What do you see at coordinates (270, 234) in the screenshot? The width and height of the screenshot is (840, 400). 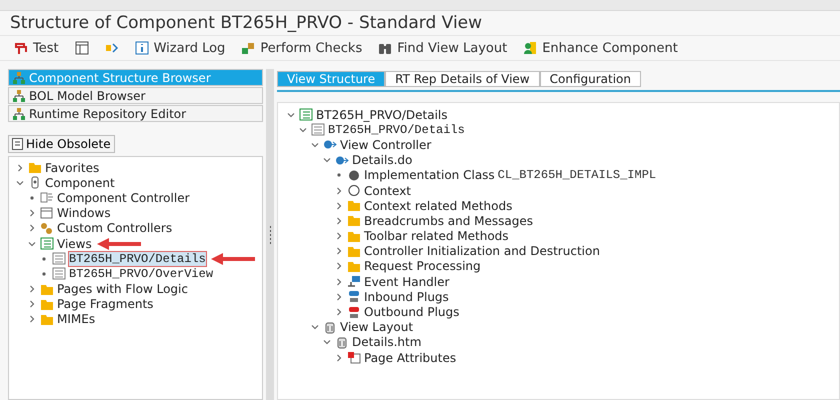 I see `splitter-handle` at bounding box center [270, 234].